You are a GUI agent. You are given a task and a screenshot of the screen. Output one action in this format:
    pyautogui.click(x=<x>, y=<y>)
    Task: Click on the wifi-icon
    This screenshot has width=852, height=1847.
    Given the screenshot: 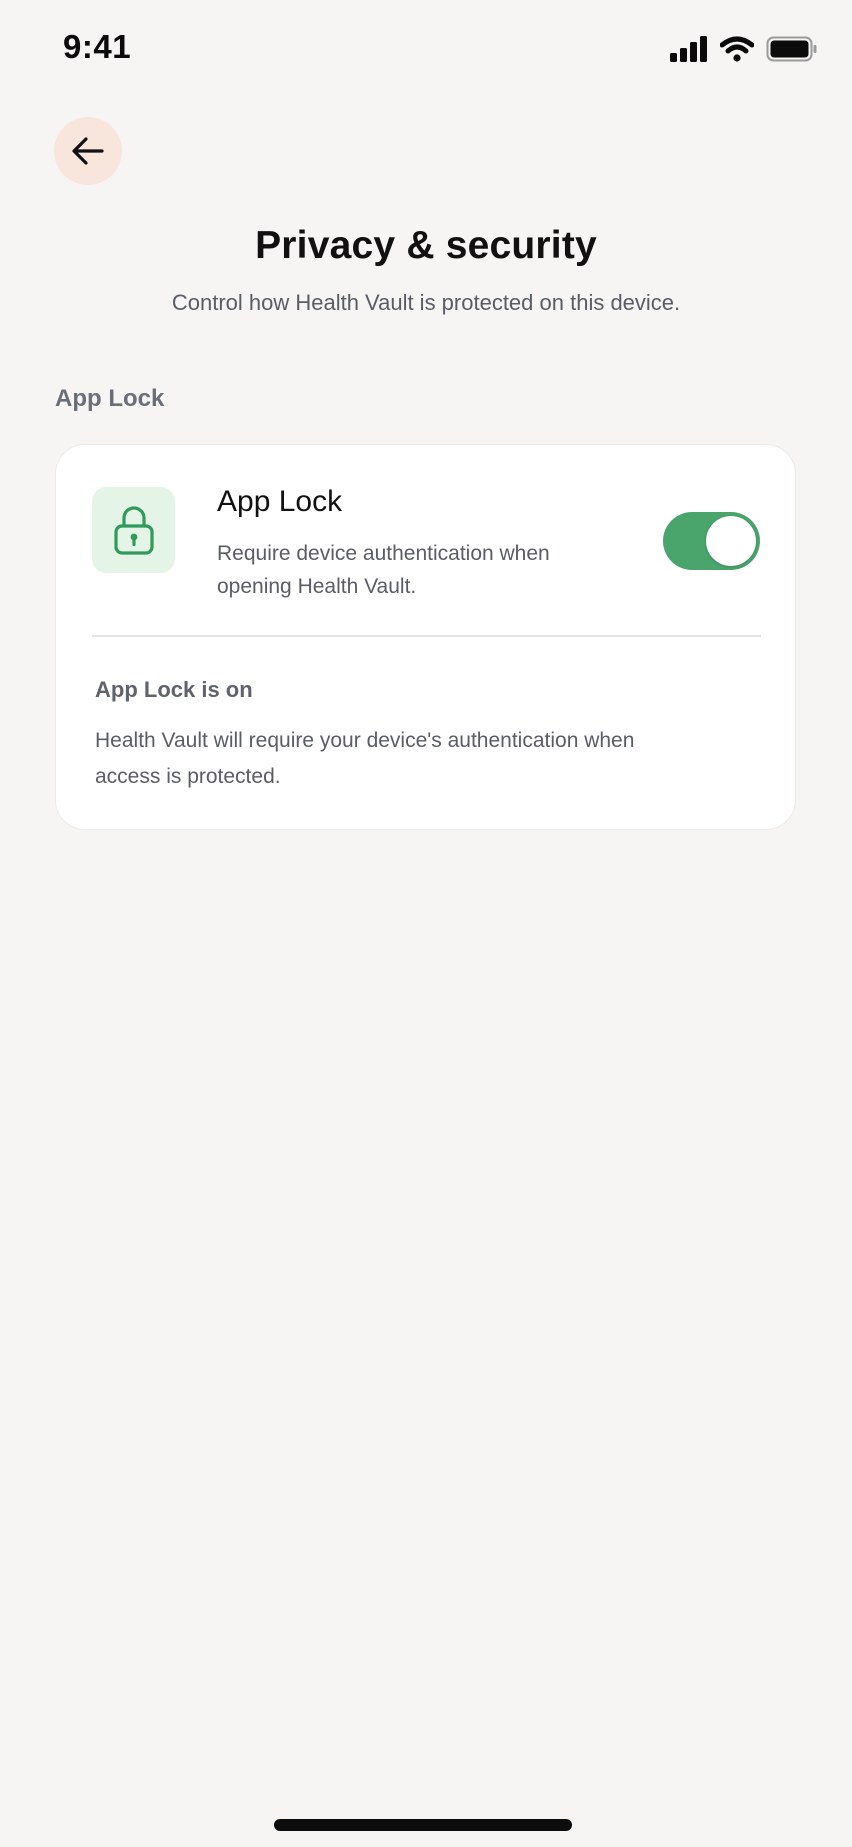 What is the action you would take?
    pyautogui.click(x=737, y=49)
    